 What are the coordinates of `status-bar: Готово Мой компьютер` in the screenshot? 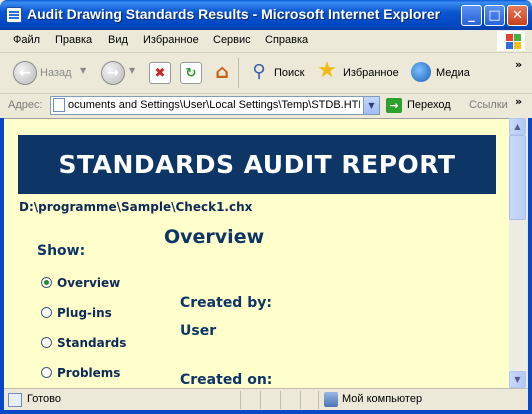 It's located at (266, 399).